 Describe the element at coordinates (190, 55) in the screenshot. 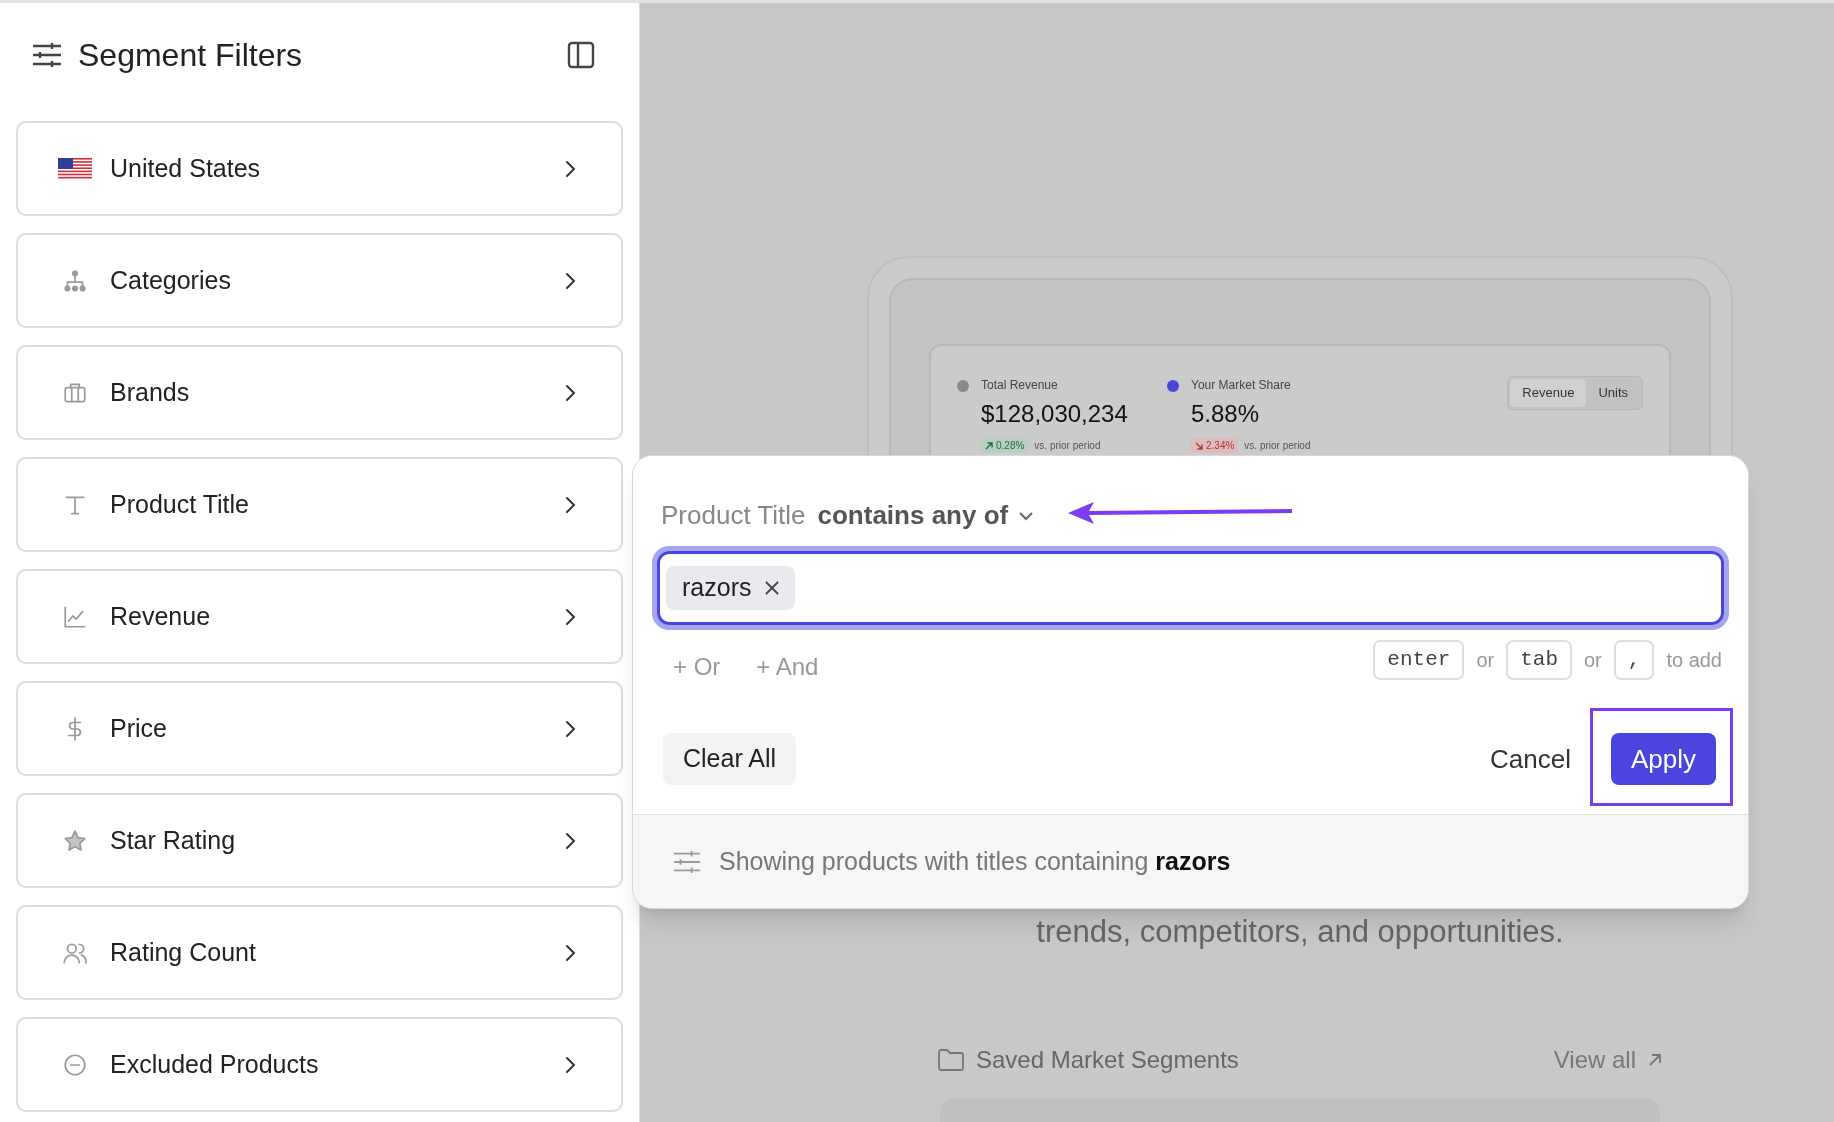

I see `sidebar-title: Segment Filters` at that location.